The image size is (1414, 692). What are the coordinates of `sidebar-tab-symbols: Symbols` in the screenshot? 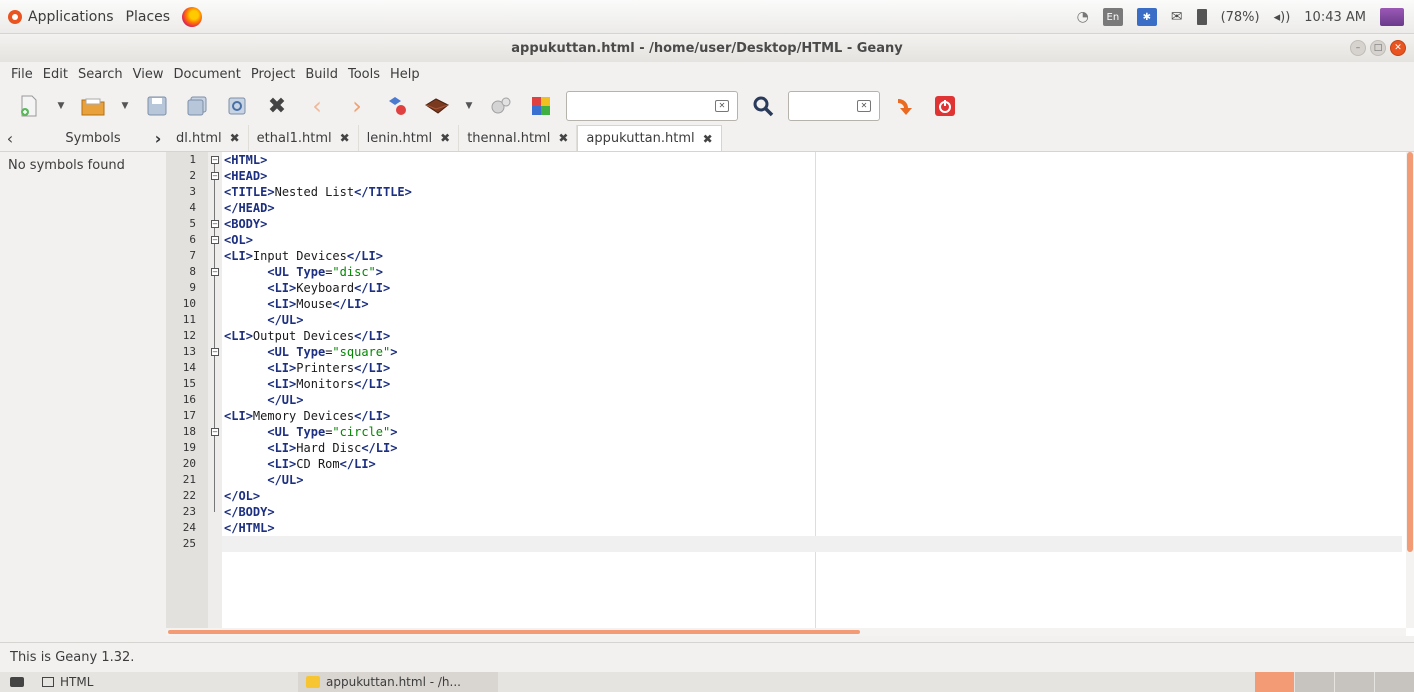 It's located at (93, 138).